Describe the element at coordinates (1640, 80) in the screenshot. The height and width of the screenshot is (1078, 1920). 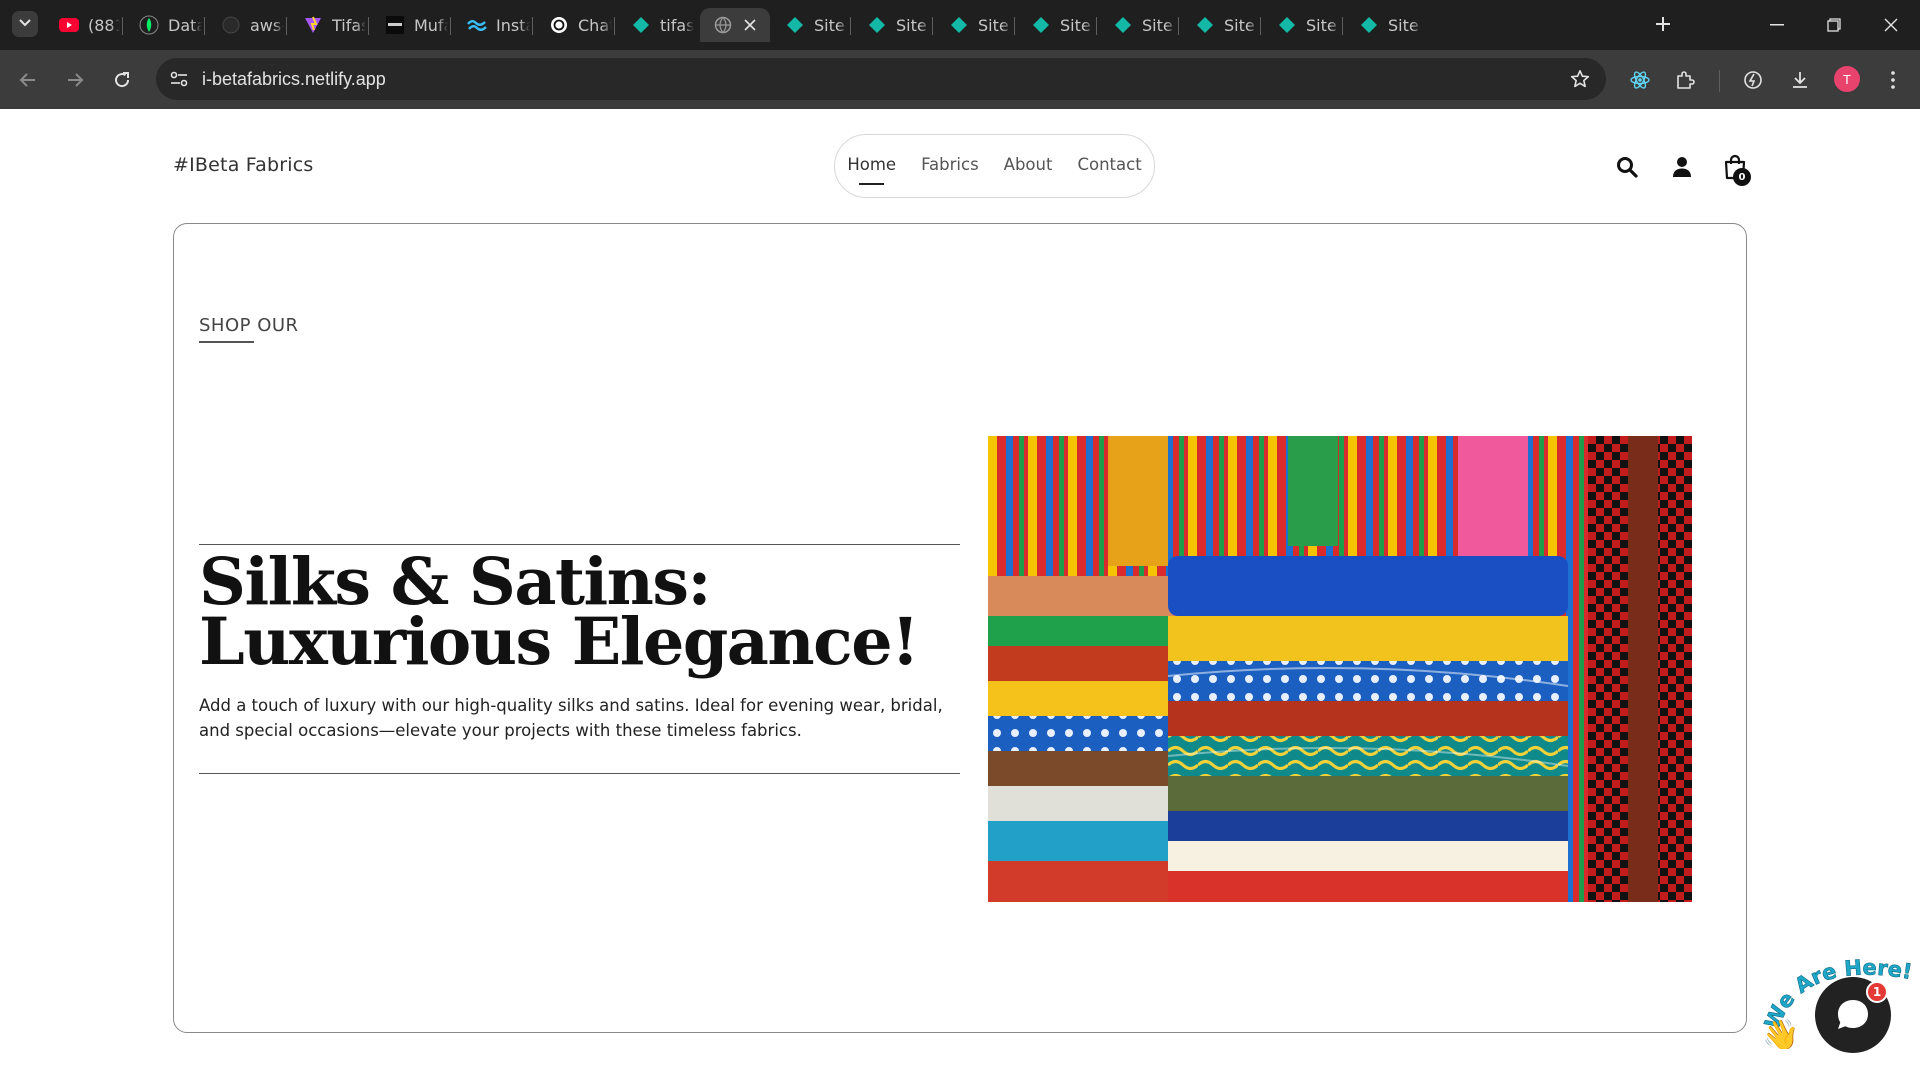
I see `react-devtools-extension-icon` at that location.